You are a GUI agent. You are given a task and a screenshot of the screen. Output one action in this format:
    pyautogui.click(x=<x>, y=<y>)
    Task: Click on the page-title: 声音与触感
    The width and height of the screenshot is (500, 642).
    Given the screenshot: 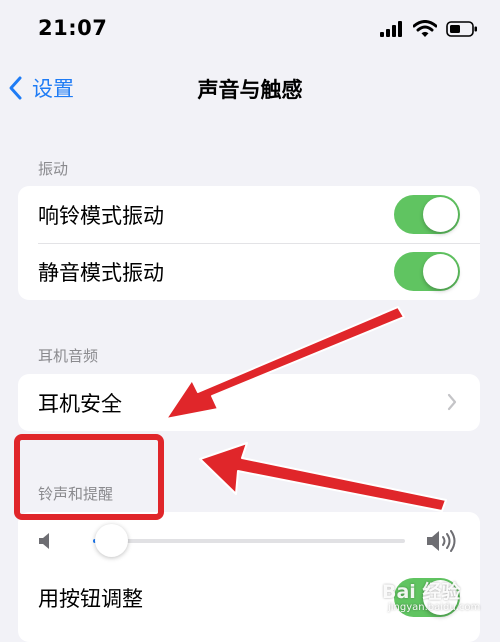 What is the action you would take?
    pyautogui.click(x=250, y=90)
    